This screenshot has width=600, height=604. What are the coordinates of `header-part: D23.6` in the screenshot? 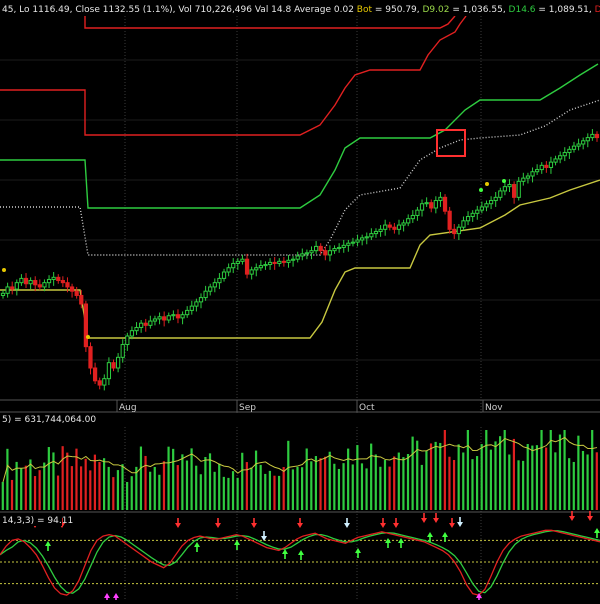 It's located at (597, 10).